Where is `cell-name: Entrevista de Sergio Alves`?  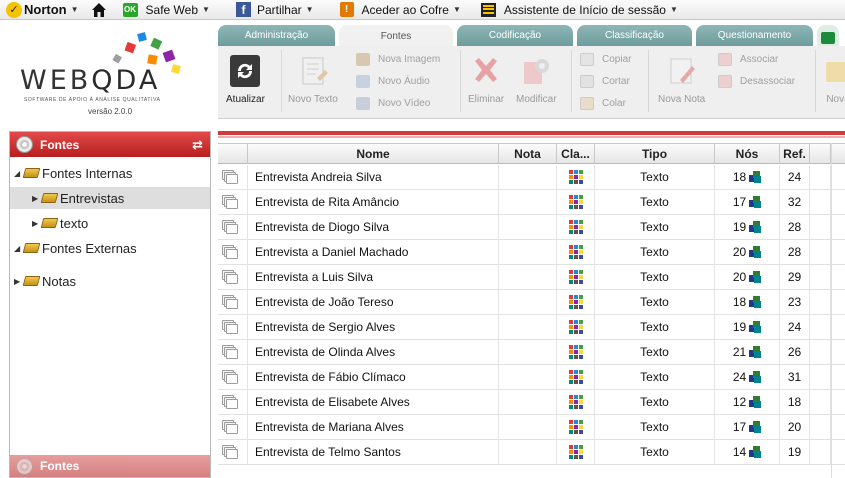 cell-name: Entrevista de Sergio Alves is located at coordinates (373, 327).